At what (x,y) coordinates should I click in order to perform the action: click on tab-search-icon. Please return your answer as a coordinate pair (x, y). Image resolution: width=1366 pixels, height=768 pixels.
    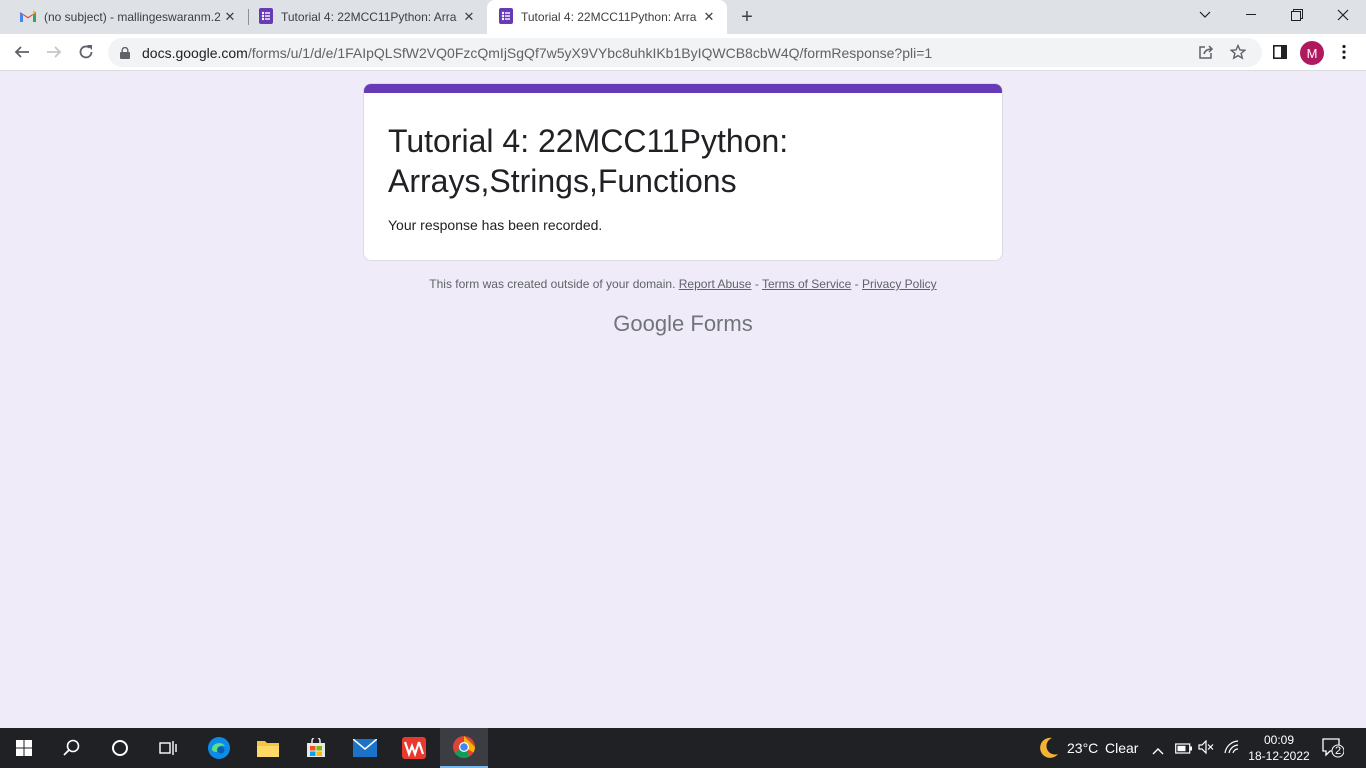
    Looking at the image, I should click on (1205, 15).